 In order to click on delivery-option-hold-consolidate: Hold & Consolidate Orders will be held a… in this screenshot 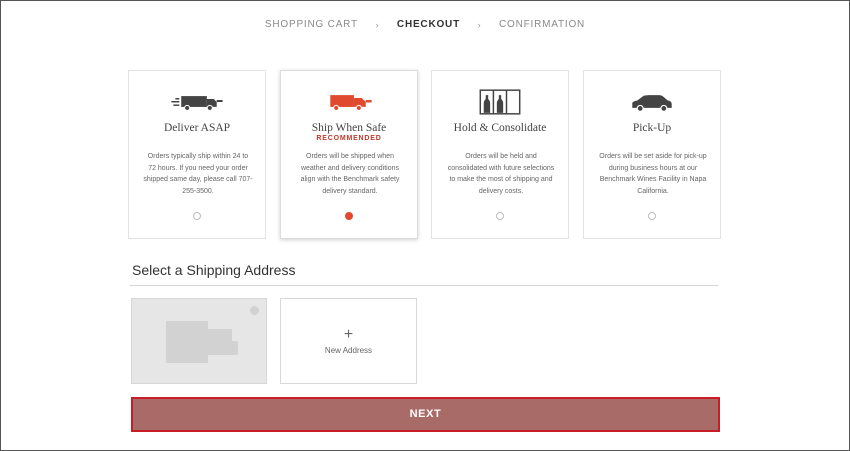, I will do `click(500, 154)`.